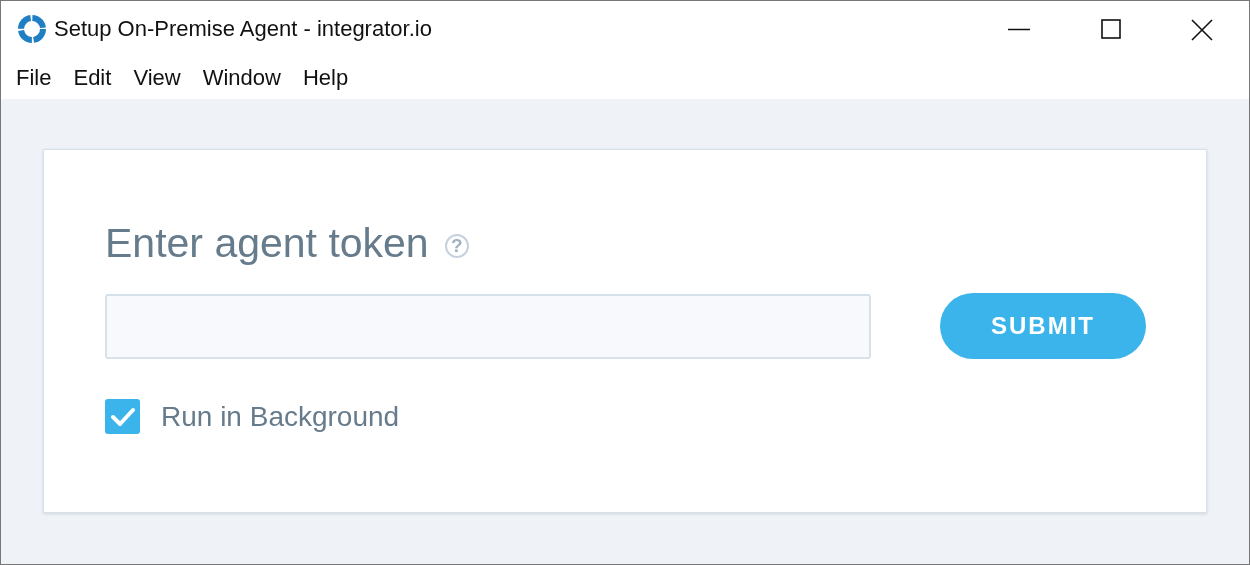 The width and height of the screenshot is (1250, 565). Describe the element at coordinates (267, 243) in the screenshot. I see `form-heading: Enter agent token` at that location.